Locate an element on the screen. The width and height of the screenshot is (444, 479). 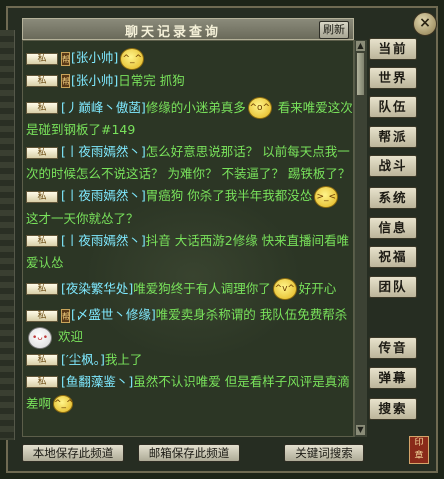
scroll-thumb is located at coordinates (360, 74).